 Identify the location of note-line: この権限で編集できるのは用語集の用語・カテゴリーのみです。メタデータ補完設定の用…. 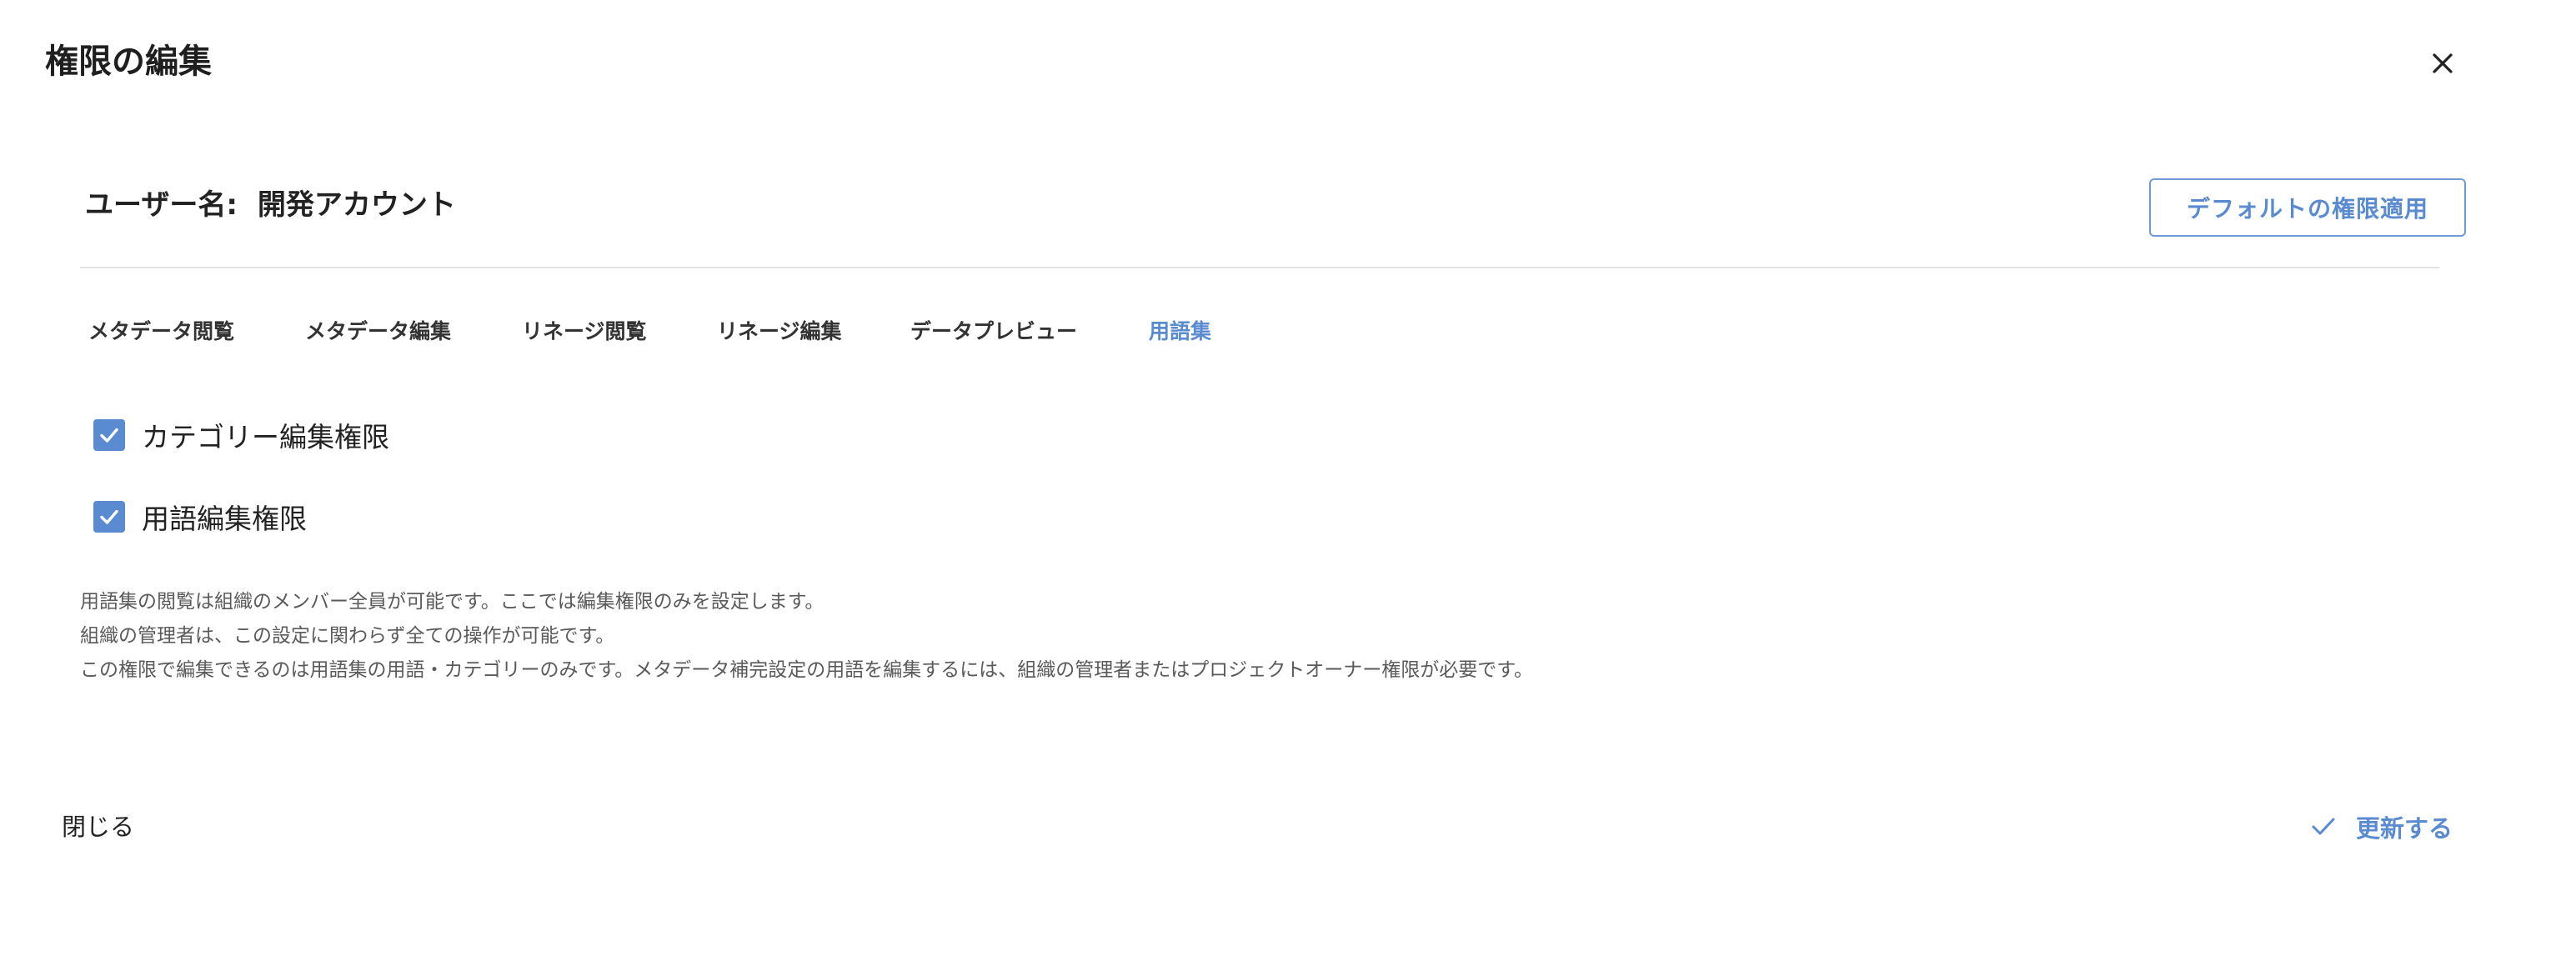
(806, 670).